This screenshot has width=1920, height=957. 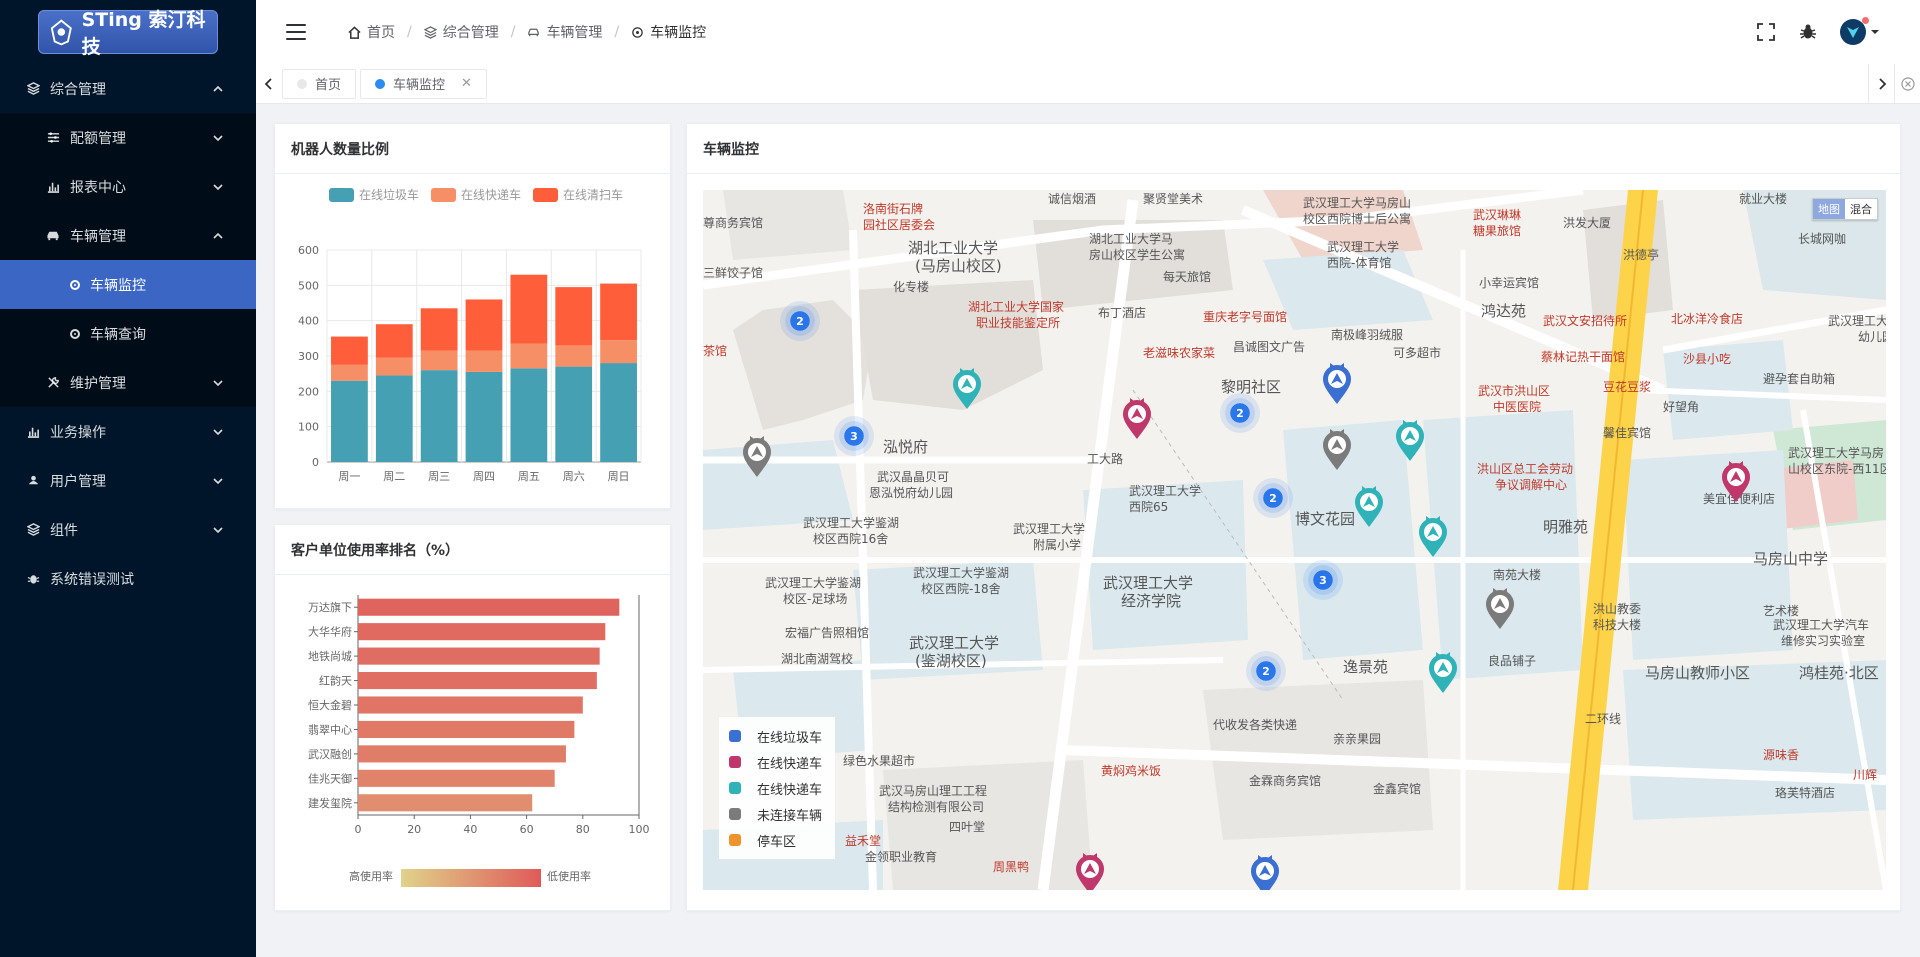 I want to click on map-poi-label: 校区-足球场, so click(x=815, y=598).